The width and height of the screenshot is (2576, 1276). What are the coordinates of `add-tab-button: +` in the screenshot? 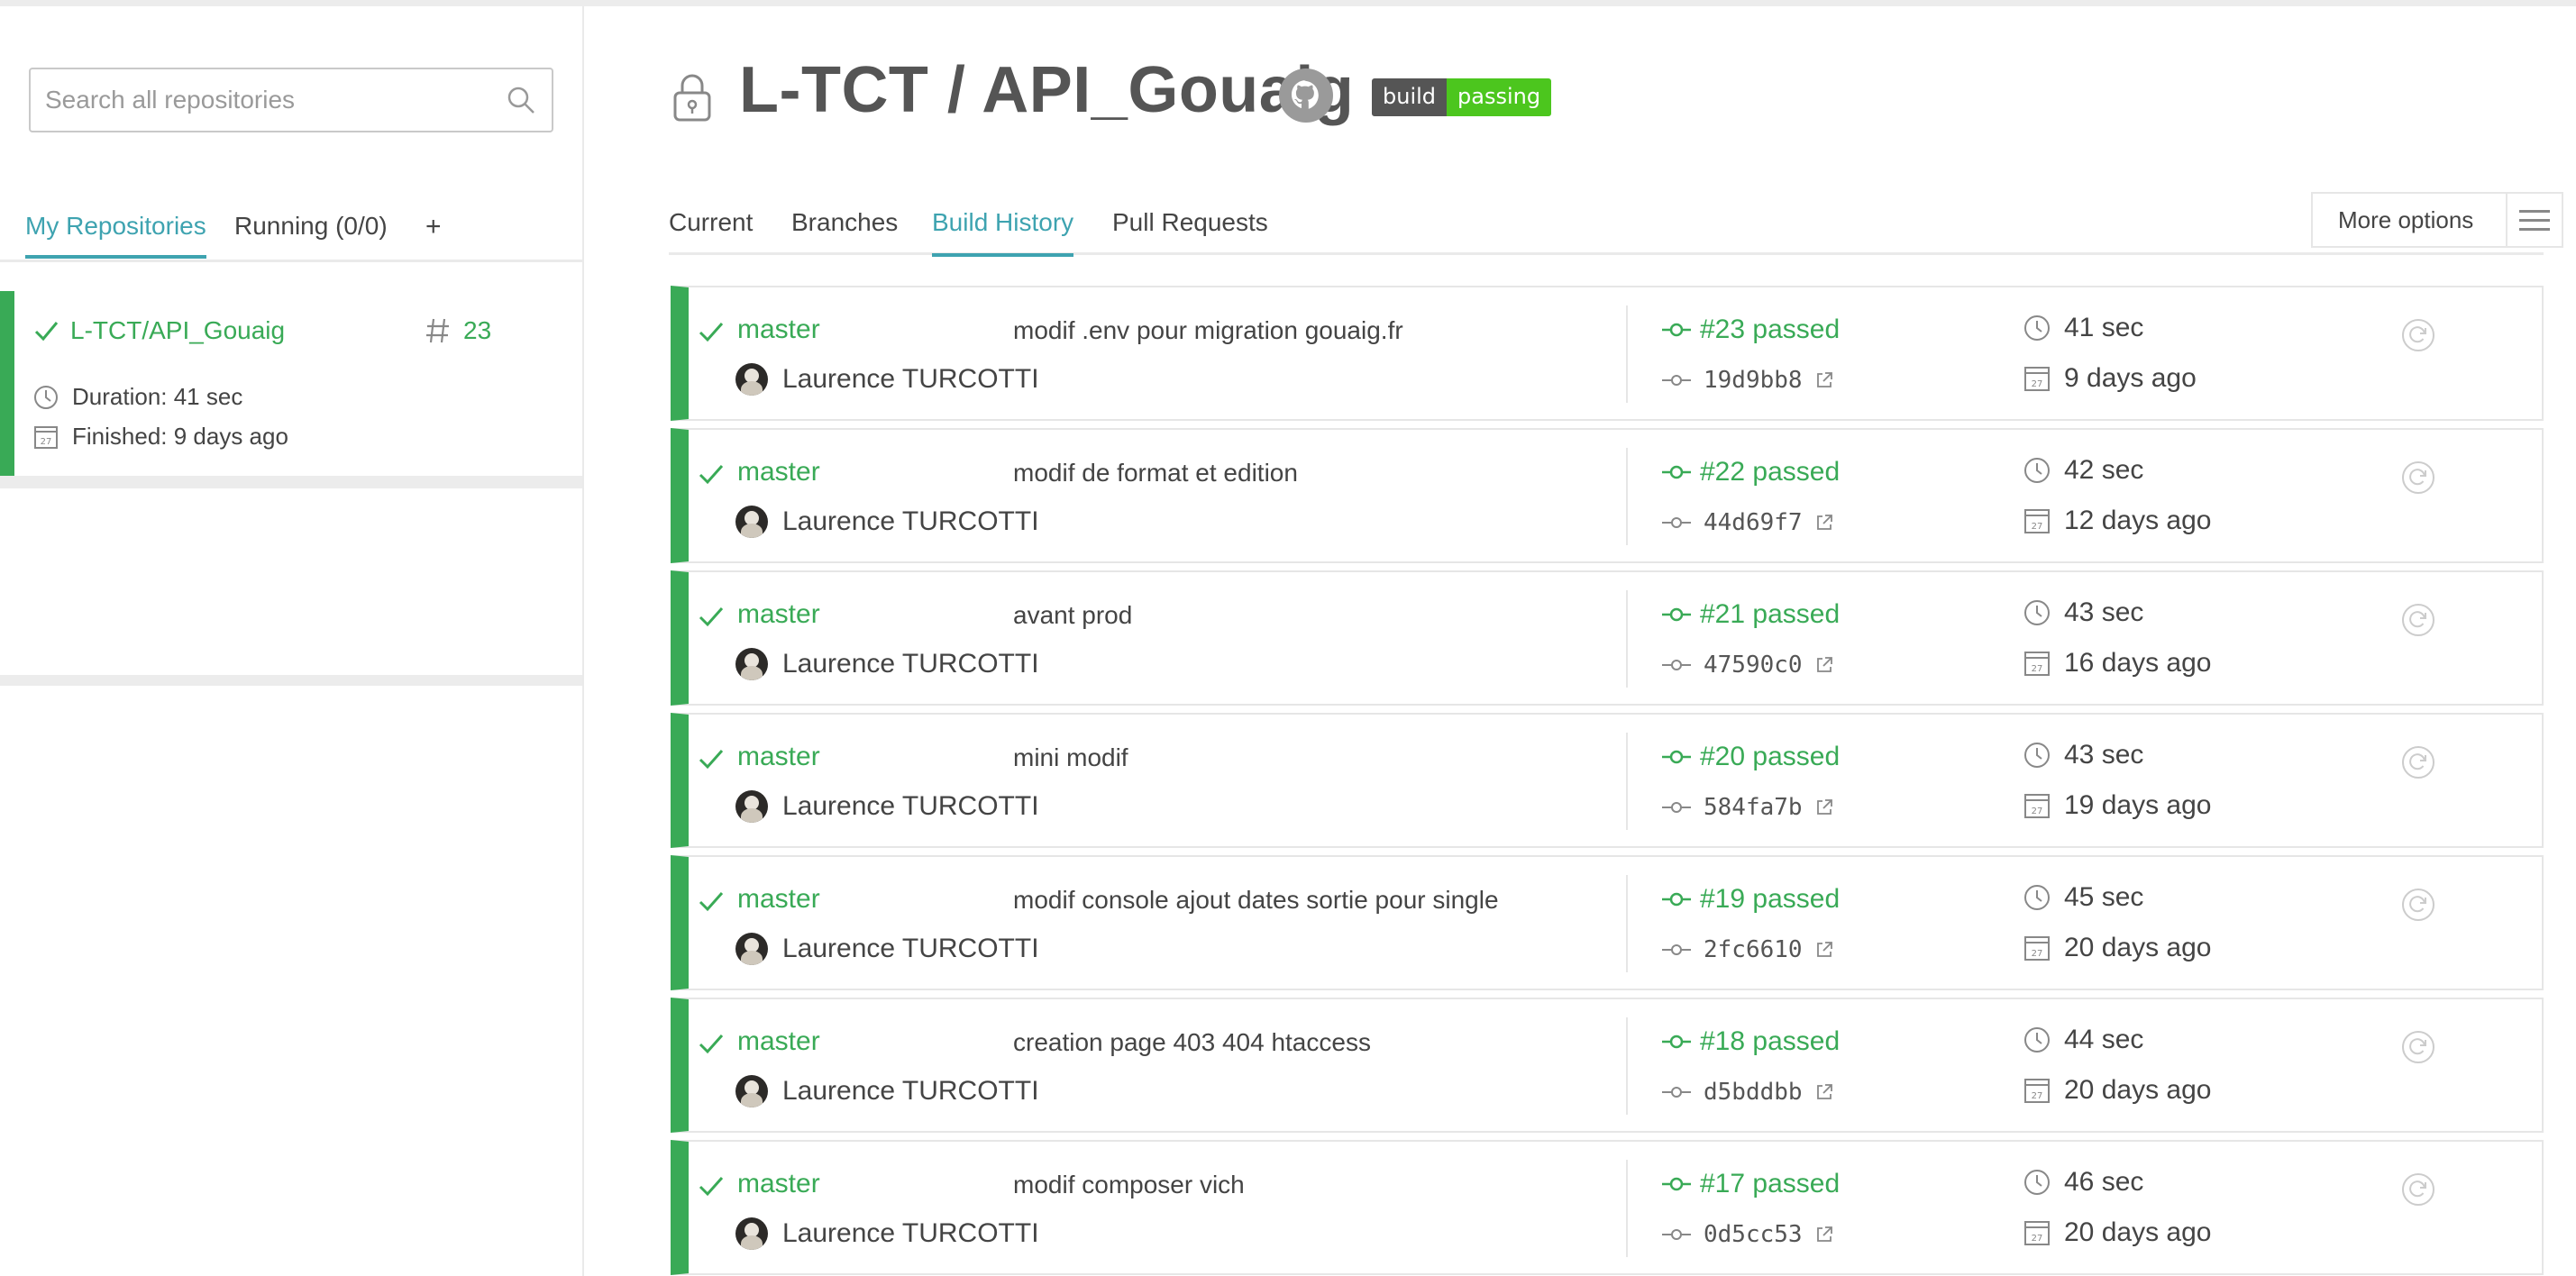 It's located at (433, 227).